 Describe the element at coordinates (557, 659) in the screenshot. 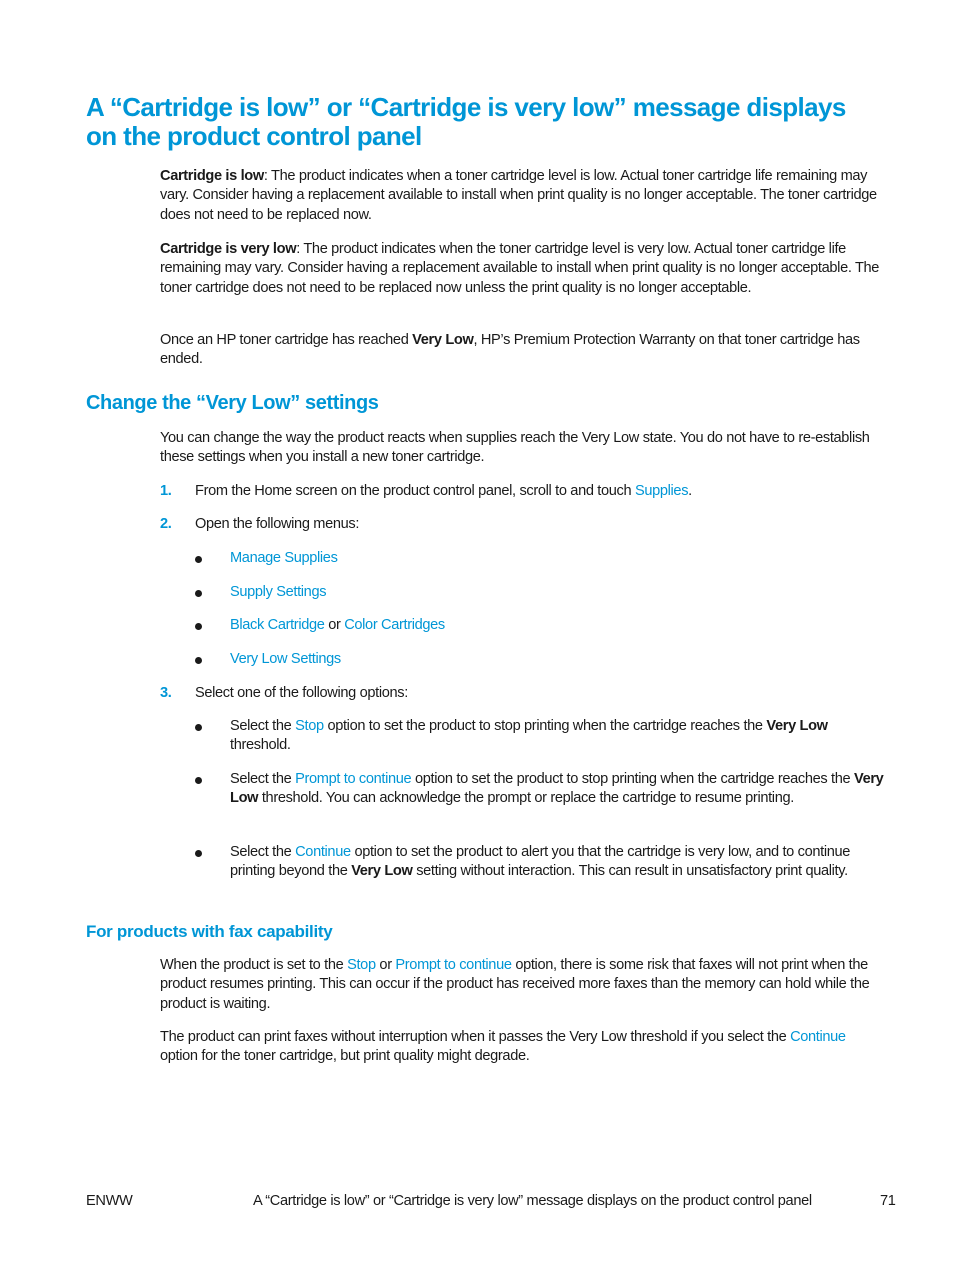

I see `menu-item-text: Very Low Settings` at that location.